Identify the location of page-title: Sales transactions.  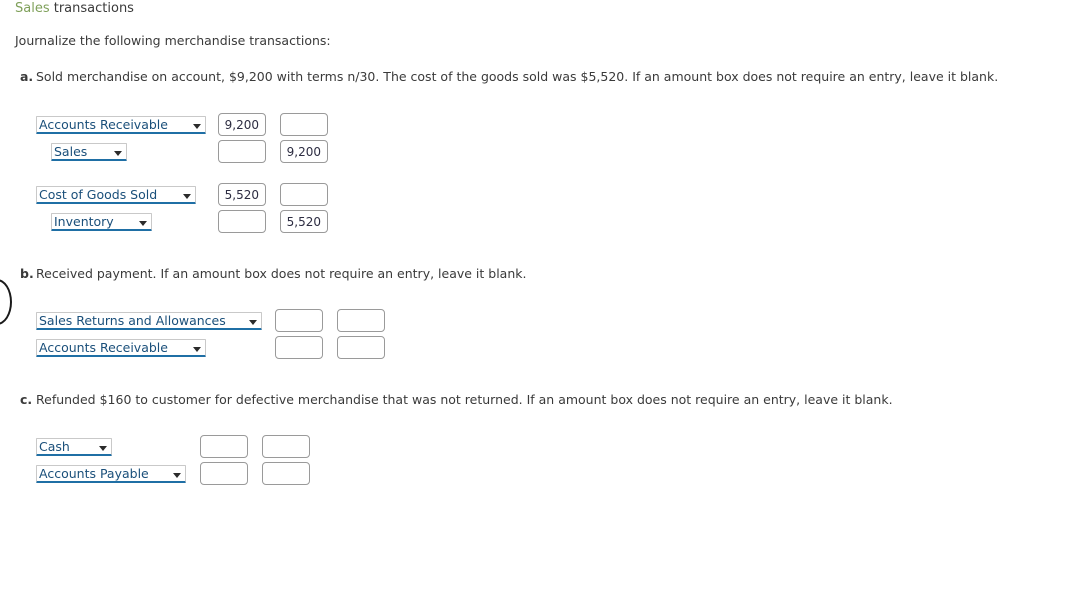
(74, 8).